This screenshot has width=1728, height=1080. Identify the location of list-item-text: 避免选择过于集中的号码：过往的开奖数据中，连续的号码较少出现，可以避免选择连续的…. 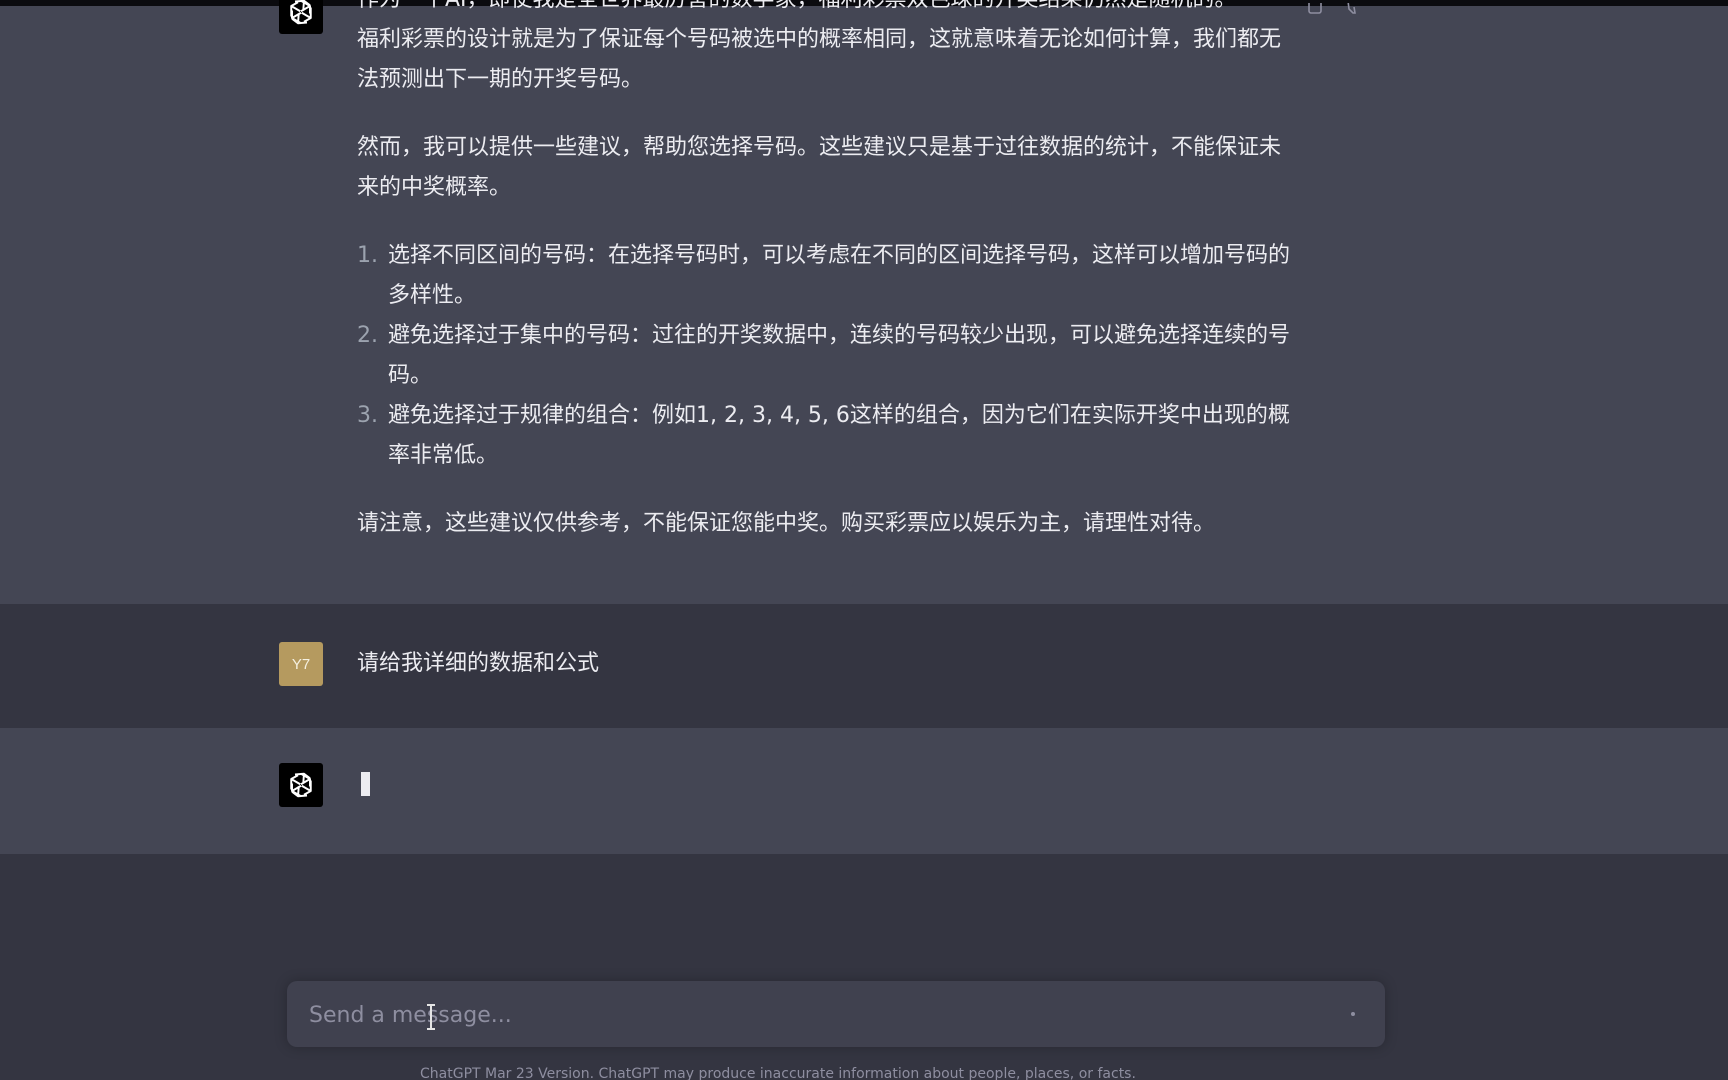
(839, 355).